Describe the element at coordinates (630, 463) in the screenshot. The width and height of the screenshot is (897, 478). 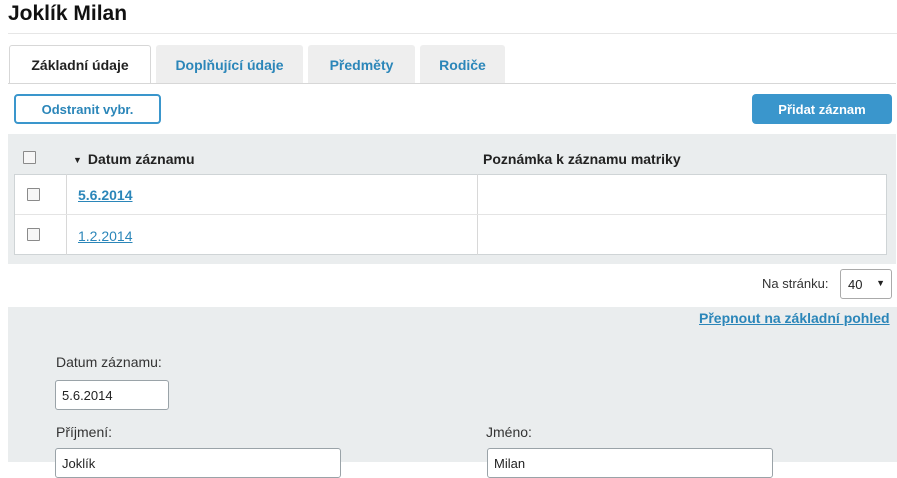
I see `name-field` at that location.